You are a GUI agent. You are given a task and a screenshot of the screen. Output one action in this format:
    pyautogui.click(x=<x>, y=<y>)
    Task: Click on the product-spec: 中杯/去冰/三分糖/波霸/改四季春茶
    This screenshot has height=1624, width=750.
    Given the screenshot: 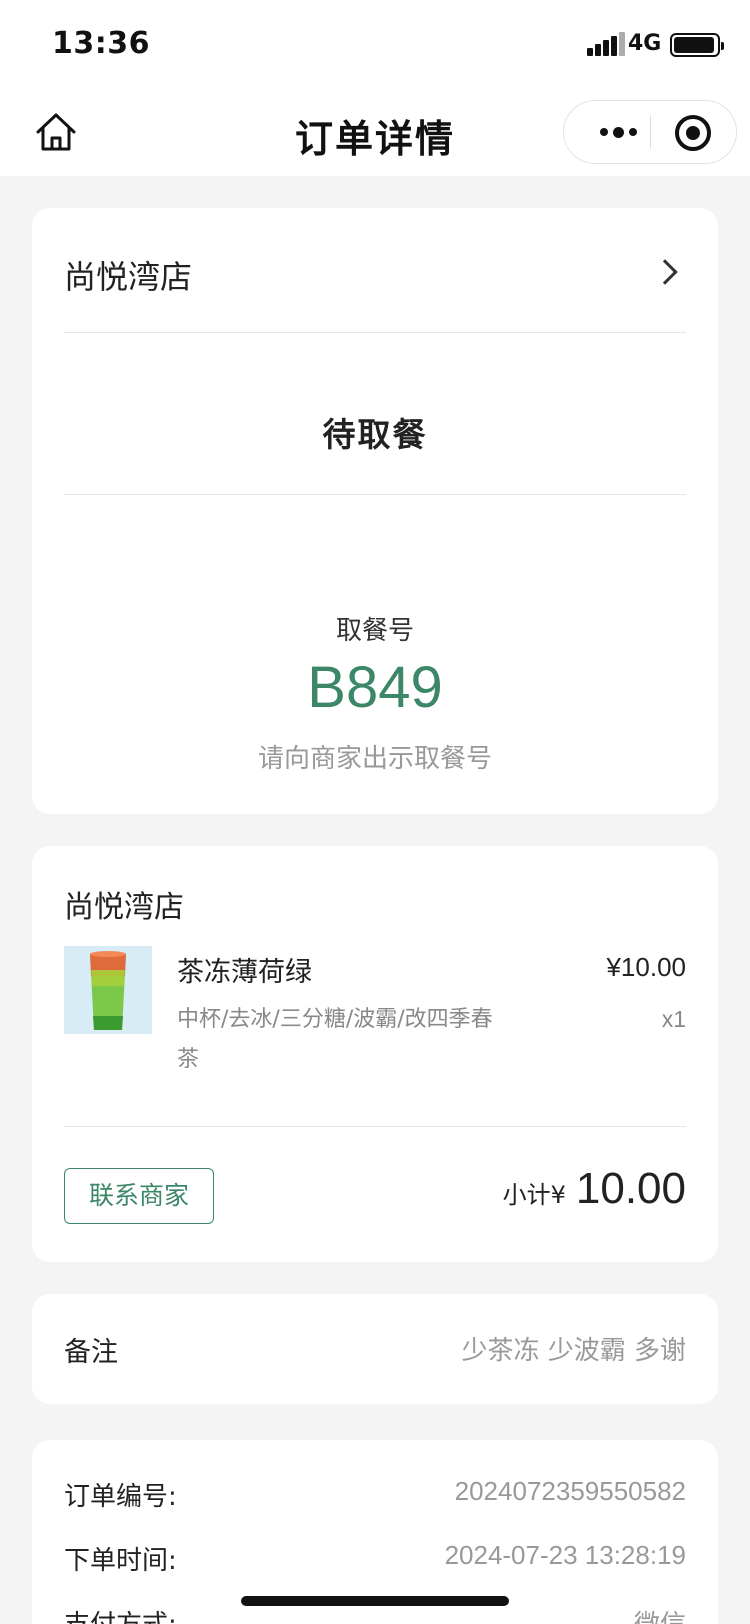 What is the action you would take?
    pyautogui.click(x=335, y=1039)
    